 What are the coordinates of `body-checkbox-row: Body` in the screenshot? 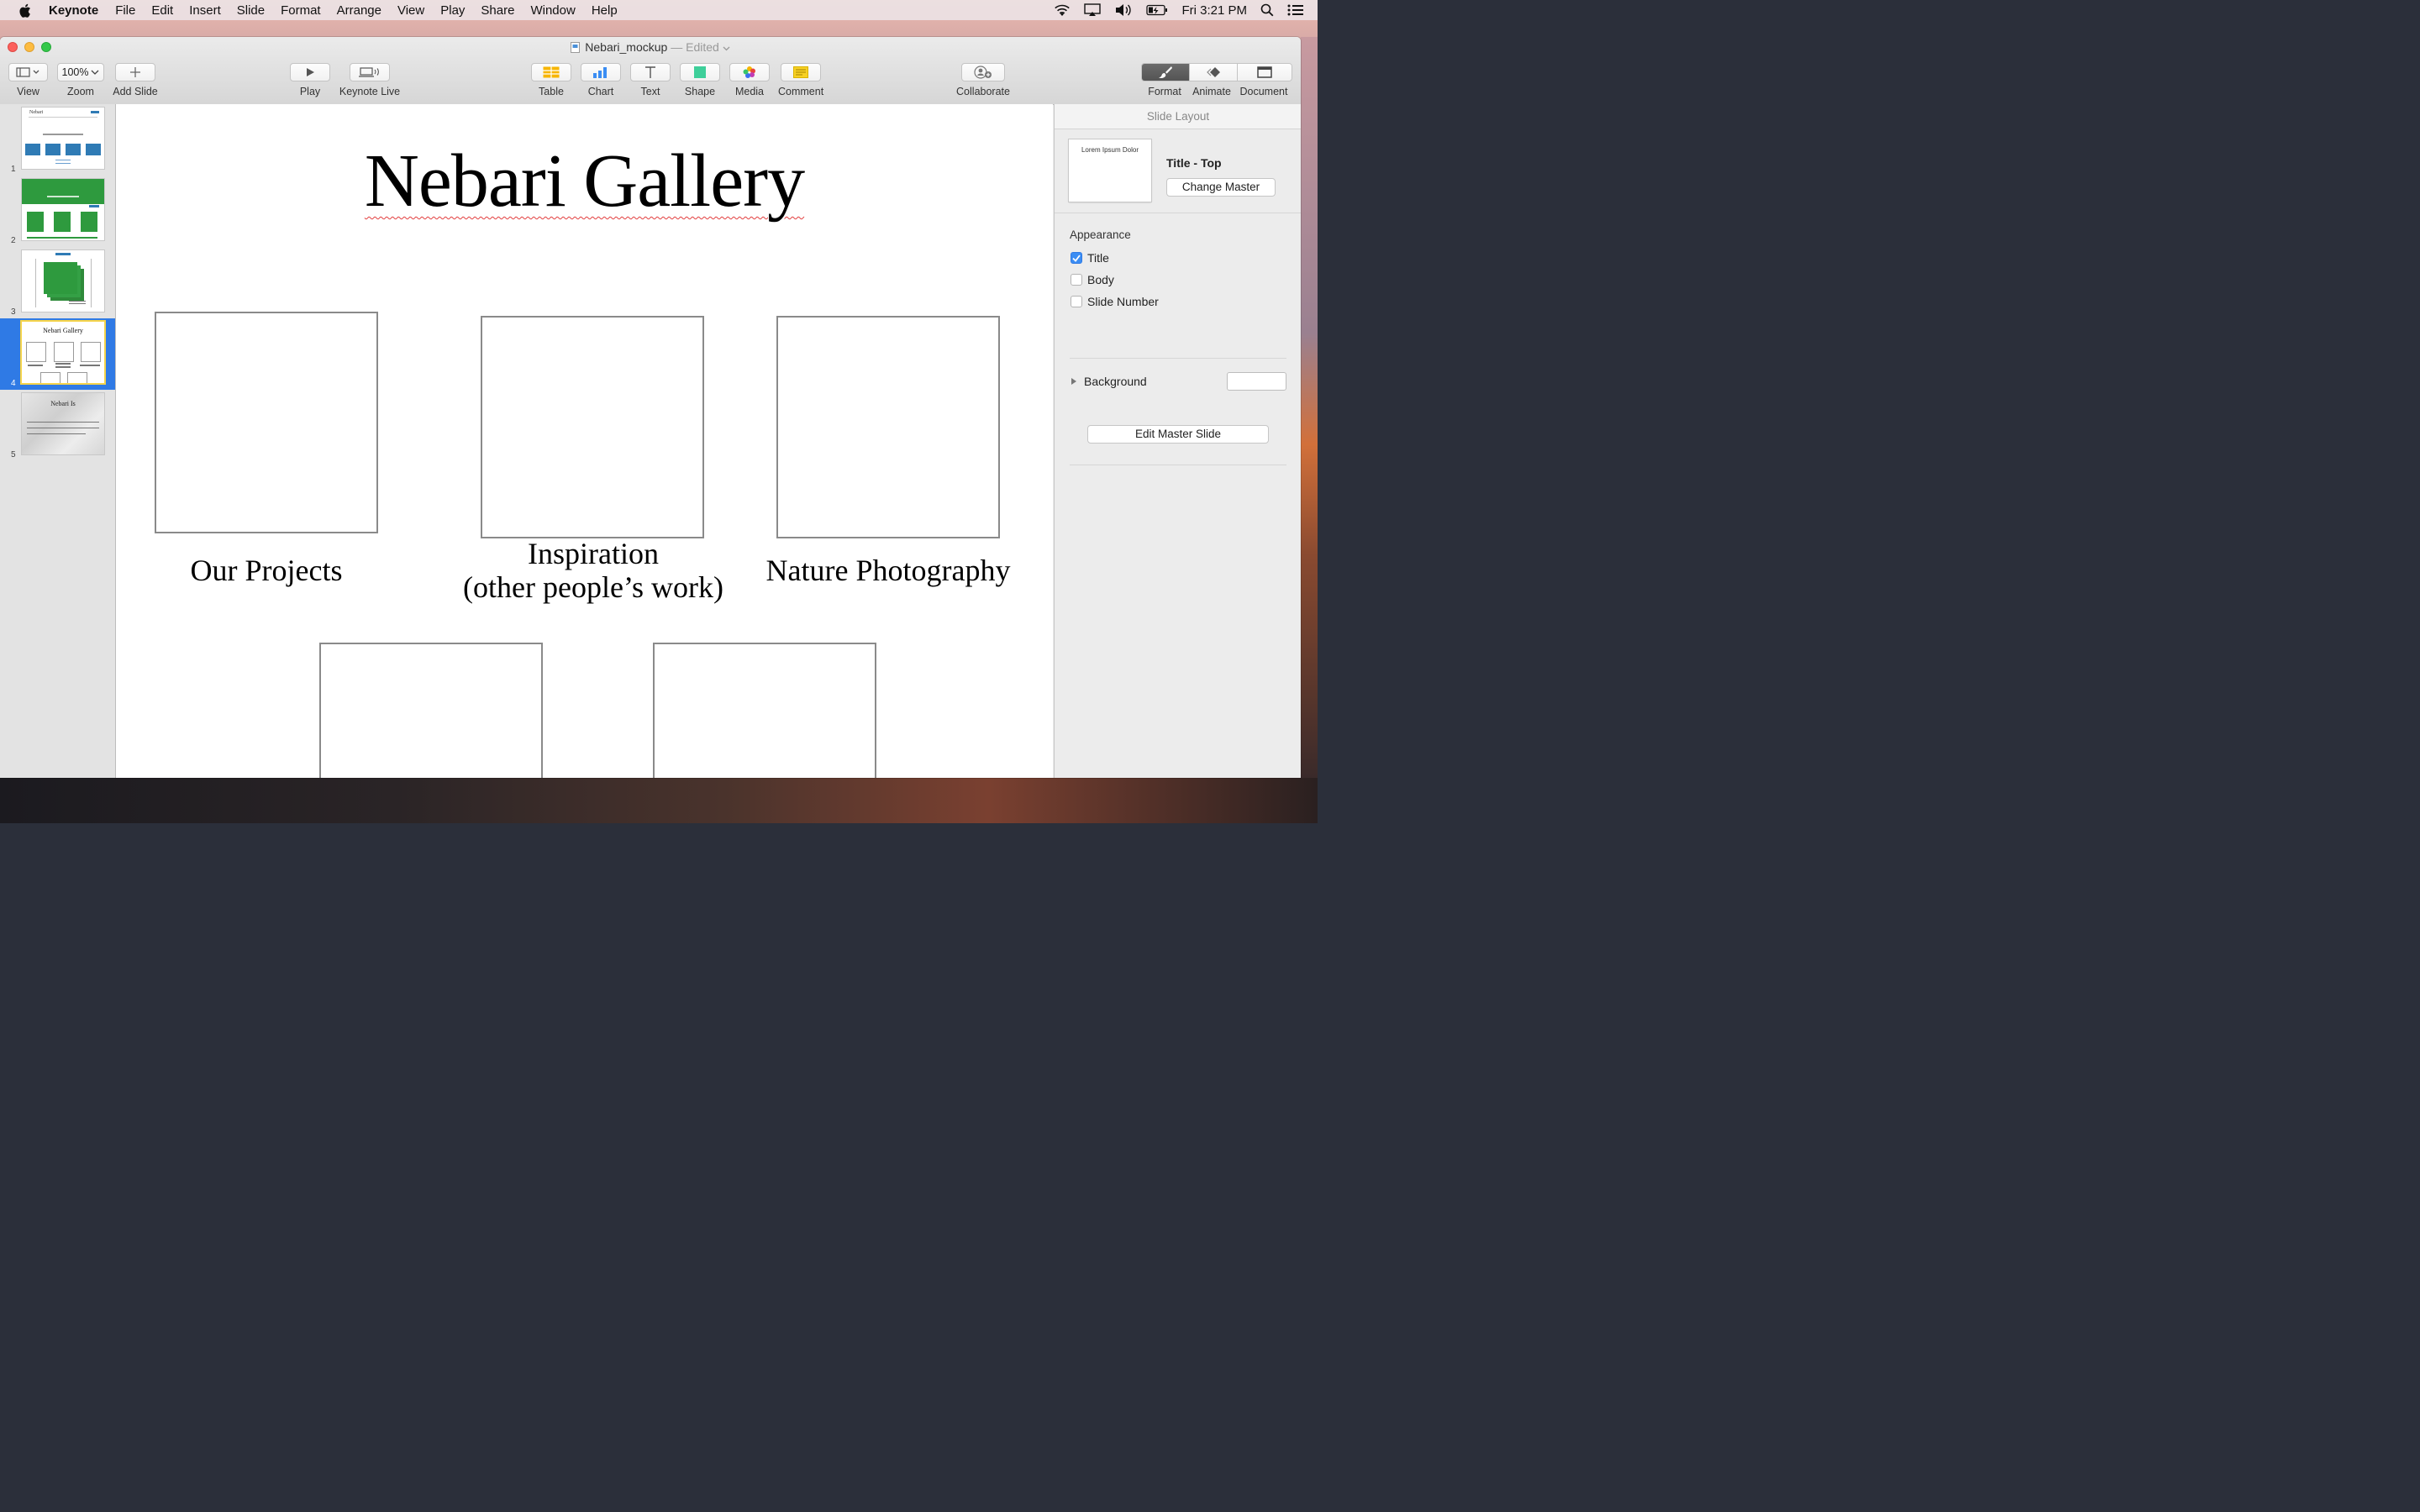 It's located at (1092, 279).